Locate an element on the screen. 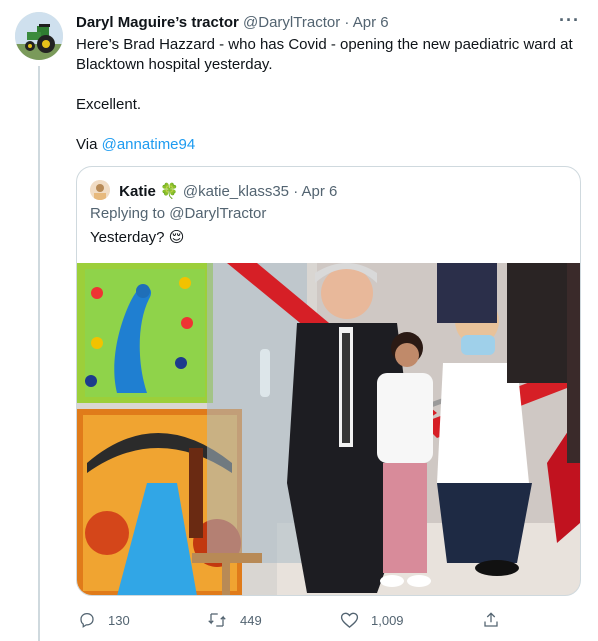 The height and width of the screenshot is (641, 598). tractor-image is located at coordinates (39, 36).